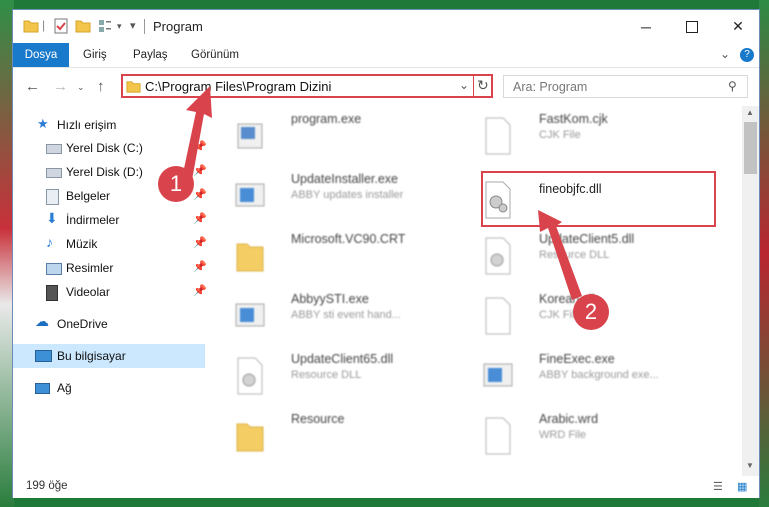  I want to click on sidebar-item-label: İndirmeler, so click(93, 220).